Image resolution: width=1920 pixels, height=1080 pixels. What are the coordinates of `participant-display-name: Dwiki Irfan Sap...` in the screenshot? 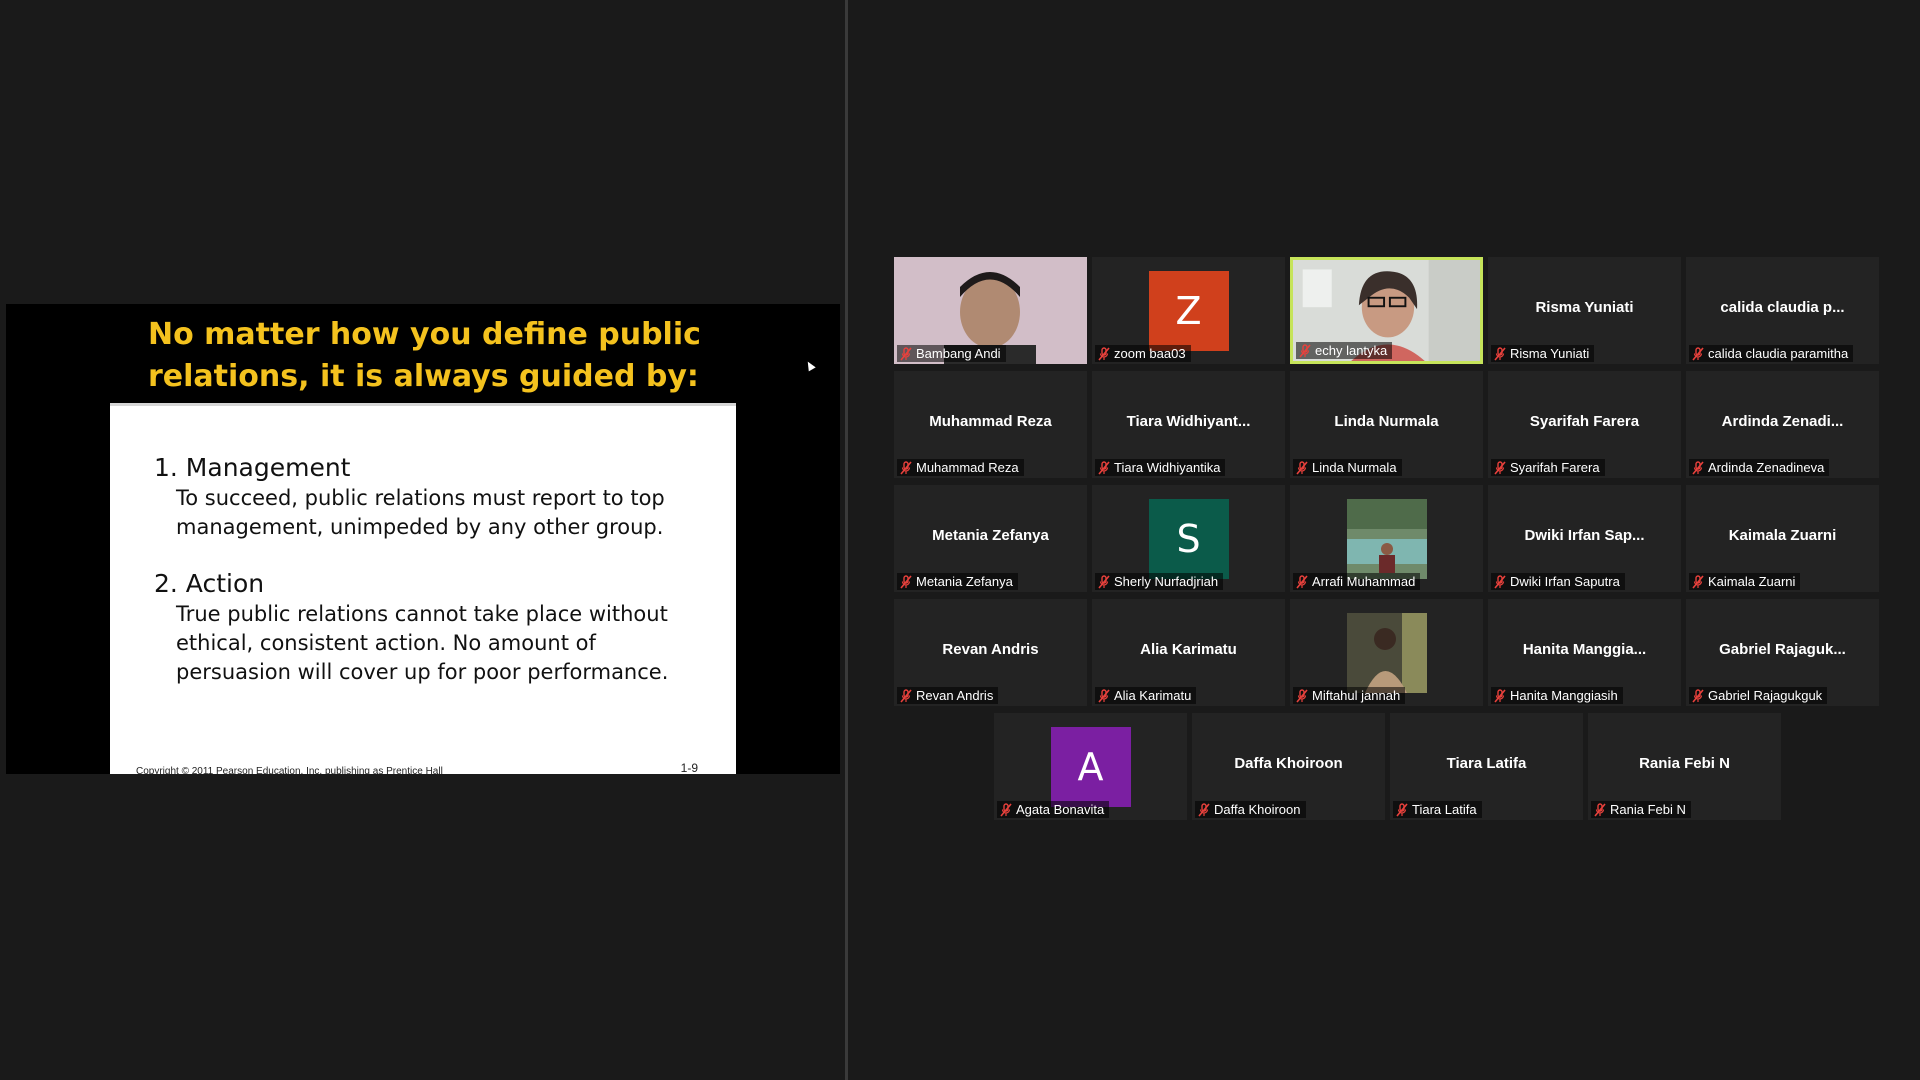 It's located at (1584, 535).